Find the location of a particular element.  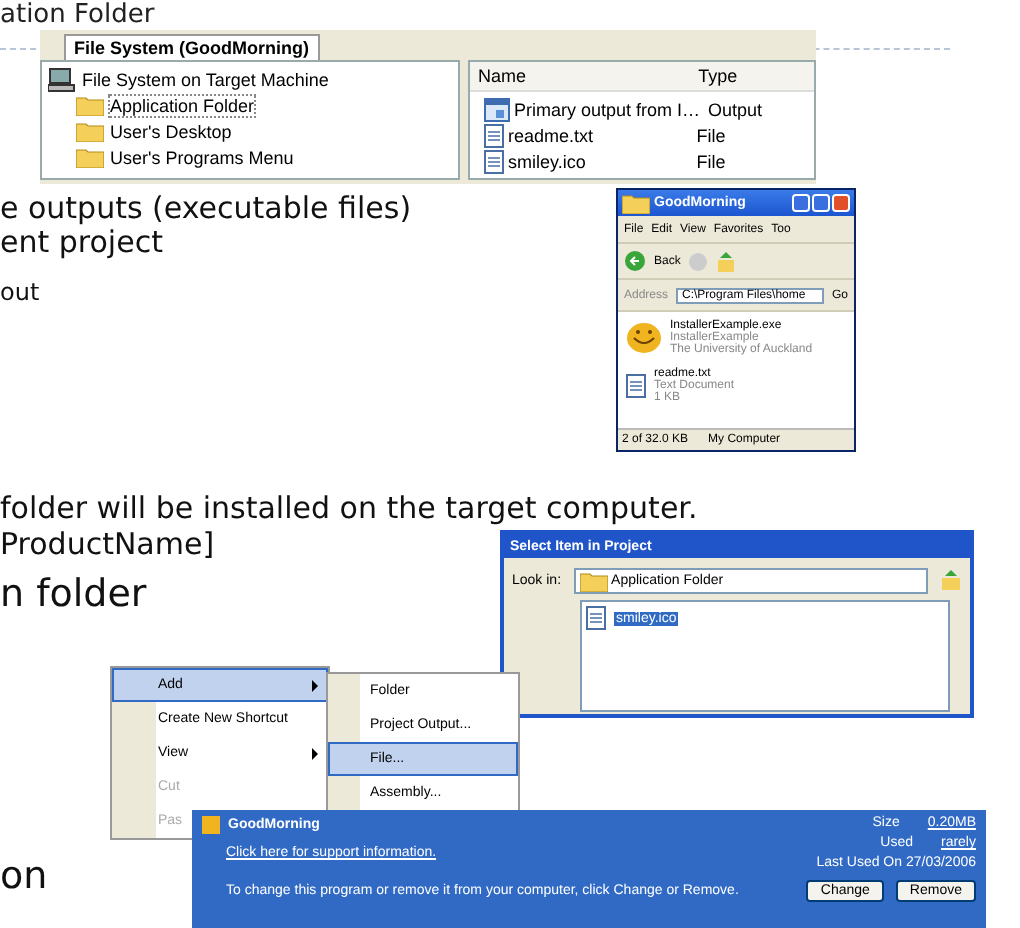

tree-item: File System on Target Machine is located at coordinates (205, 79).